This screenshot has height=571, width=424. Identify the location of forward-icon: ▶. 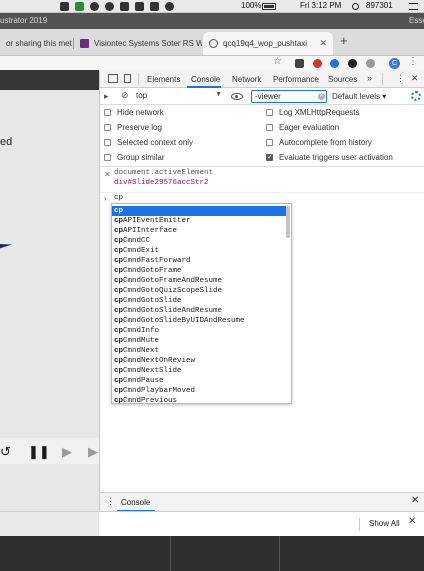
(93, 452).